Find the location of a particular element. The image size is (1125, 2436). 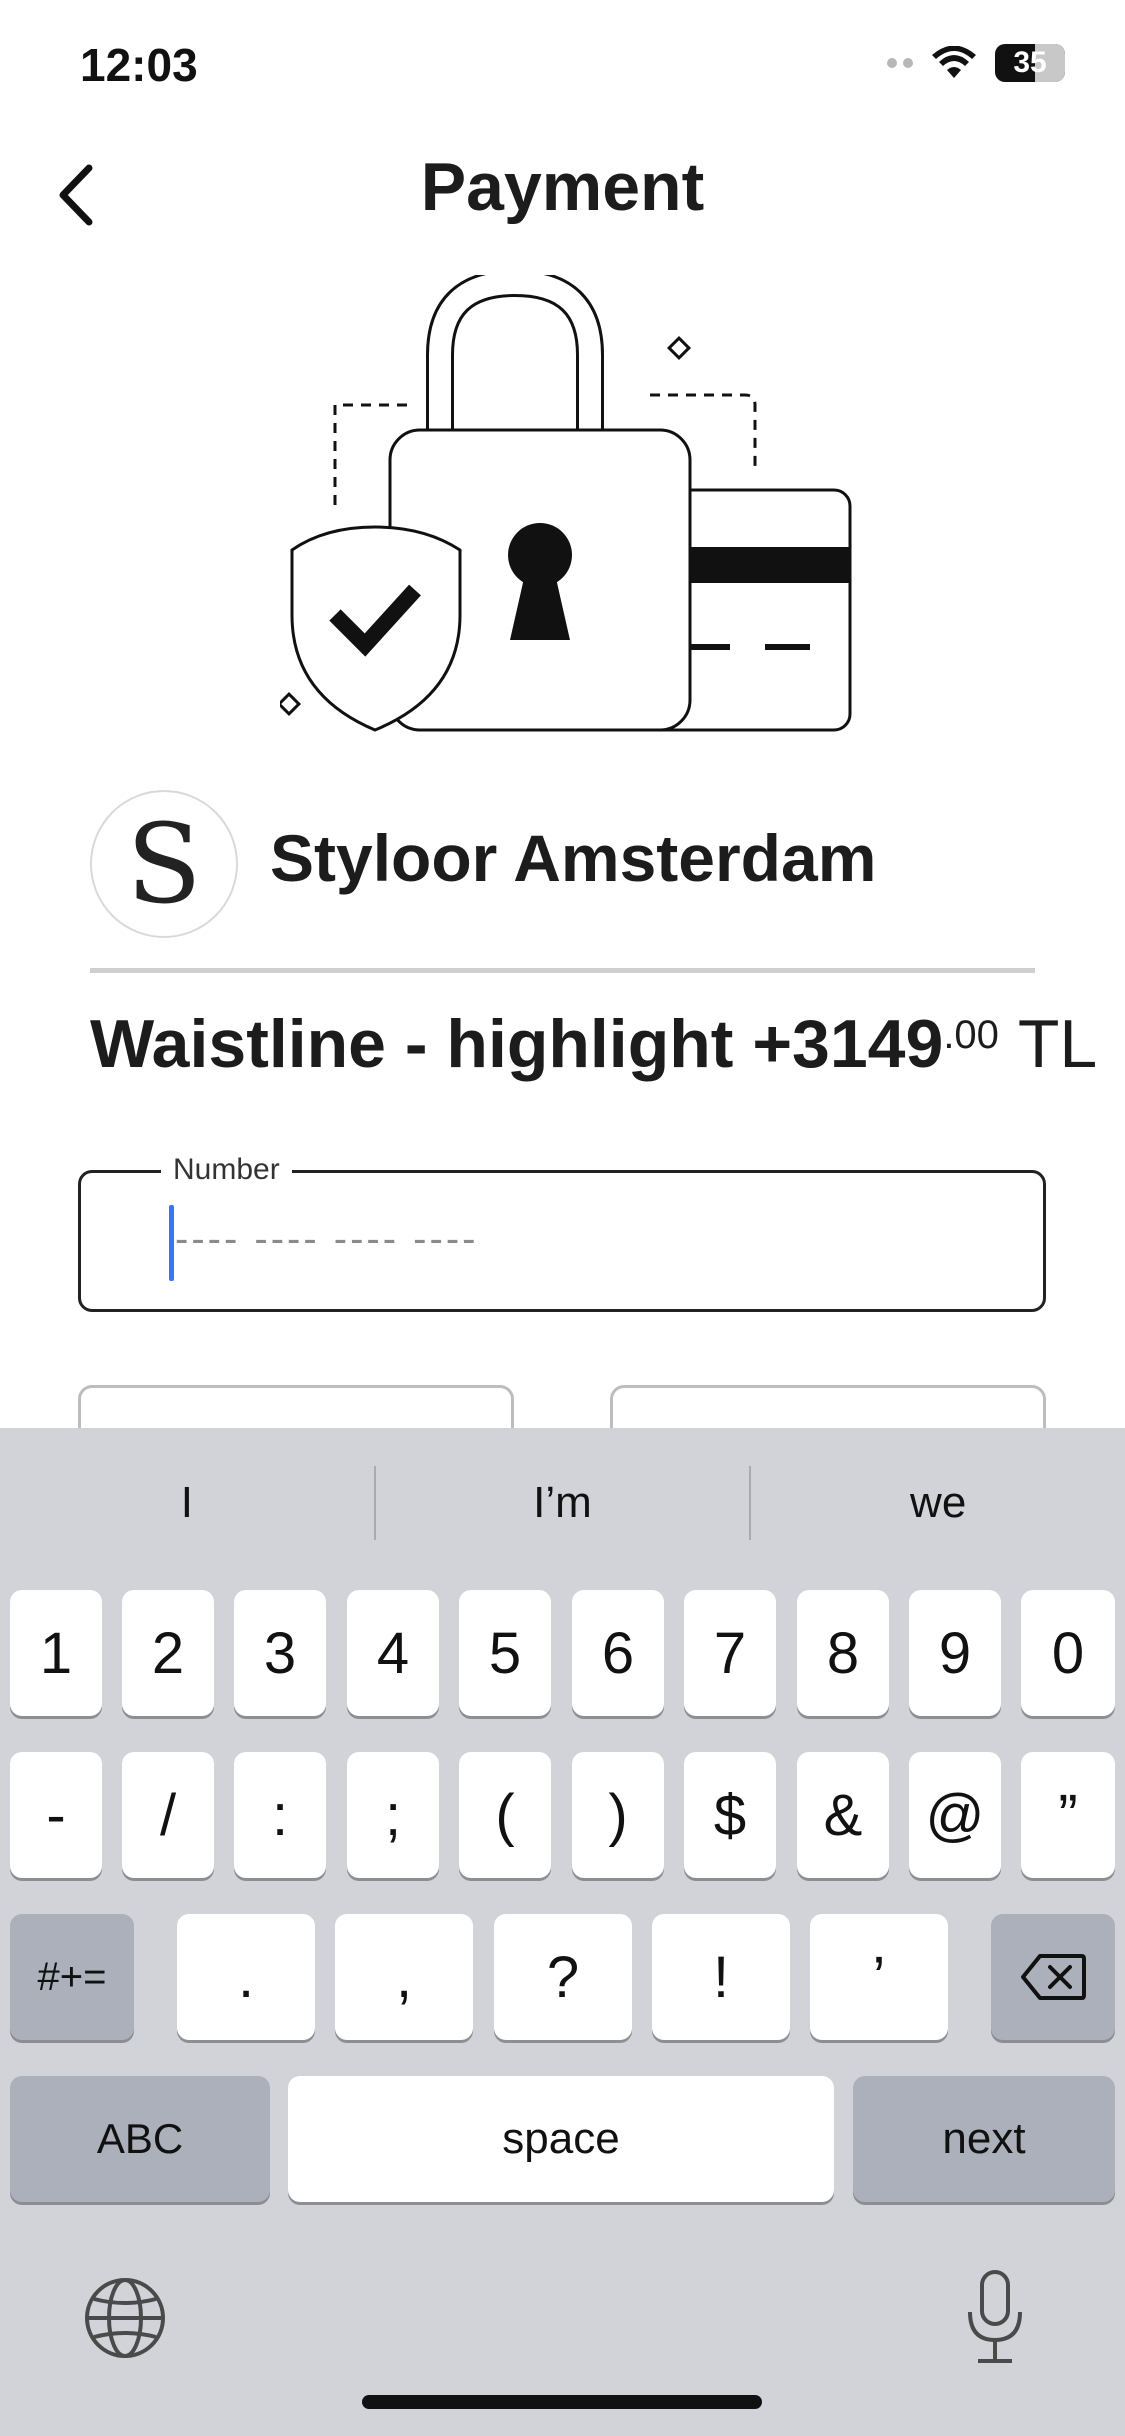

key-slash: / is located at coordinates (168, 1815).